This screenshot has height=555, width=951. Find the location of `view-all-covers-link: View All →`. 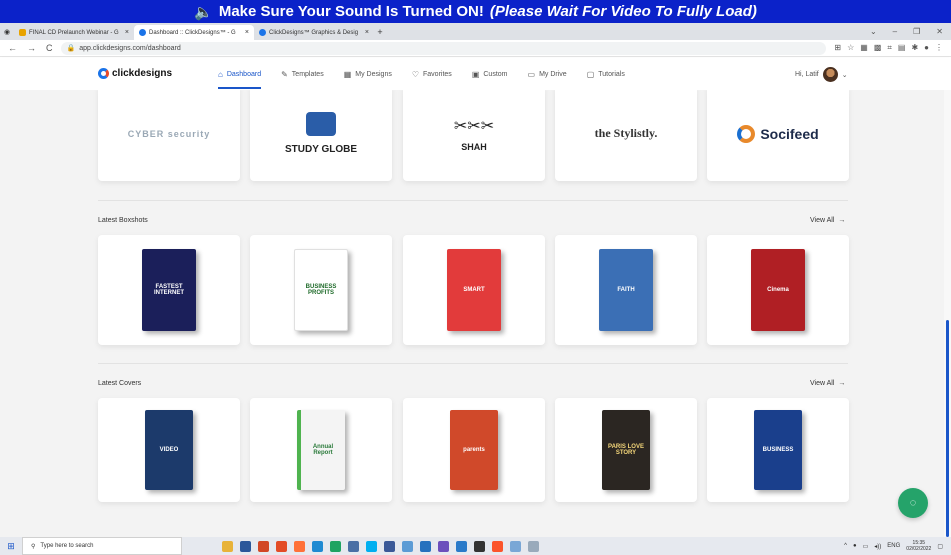

view-all-covers-link: View All → is located at coordinates (827, 383).